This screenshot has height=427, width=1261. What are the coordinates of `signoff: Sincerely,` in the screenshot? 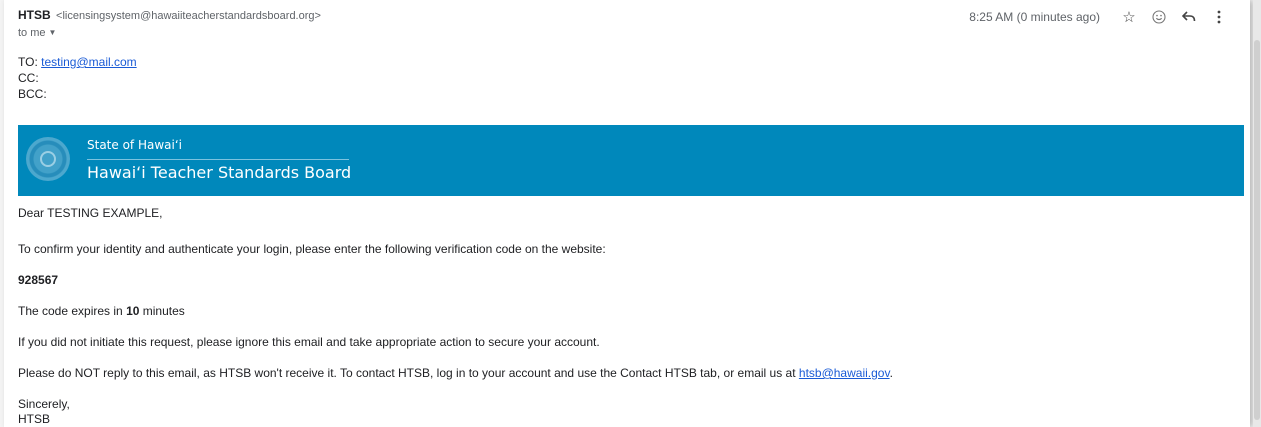 It's located at (44, 404).